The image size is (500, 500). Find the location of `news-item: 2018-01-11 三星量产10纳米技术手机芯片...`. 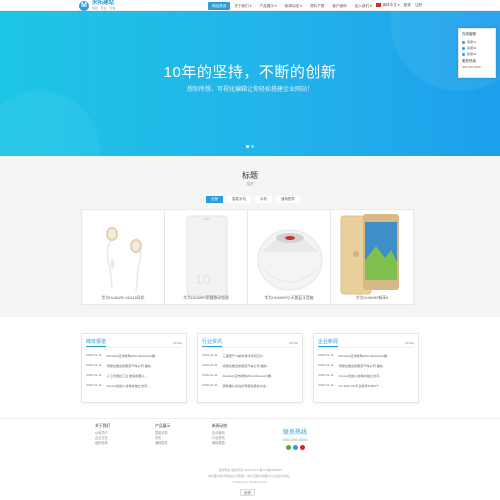

news-item: 2018-01-11 三星量产10纳米技术手机芯片... is located at coordinates (250, 355).